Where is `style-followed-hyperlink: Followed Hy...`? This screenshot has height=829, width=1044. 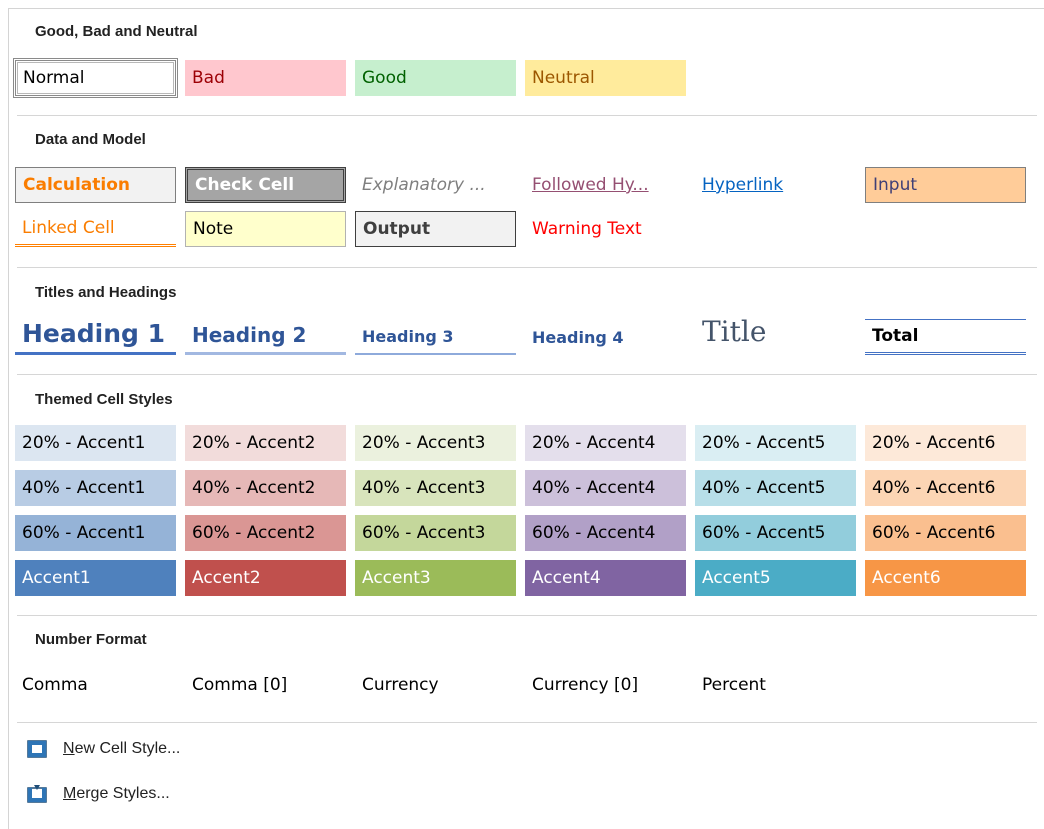 style-followed-hyperlink: Followed Hy... is located at coordinates (605, 185).